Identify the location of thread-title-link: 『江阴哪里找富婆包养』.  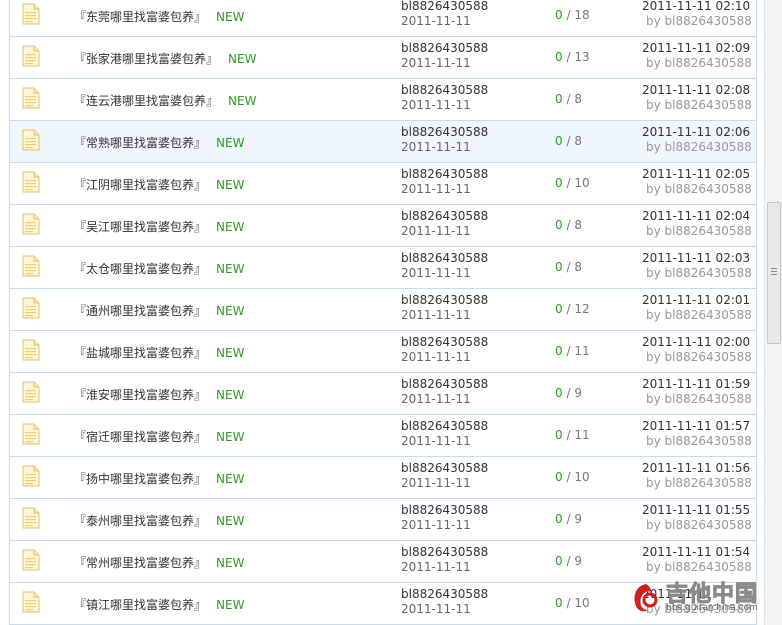
(140, 185).